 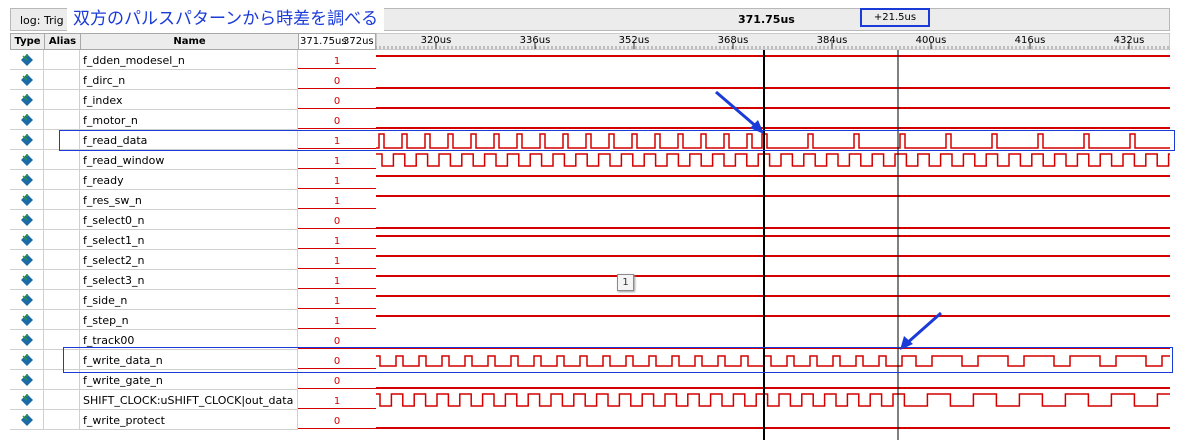 What do you see at coordinates (773, 160) in the screenshot?
I see `read-window-waveform` at bounding box center [773, 160].